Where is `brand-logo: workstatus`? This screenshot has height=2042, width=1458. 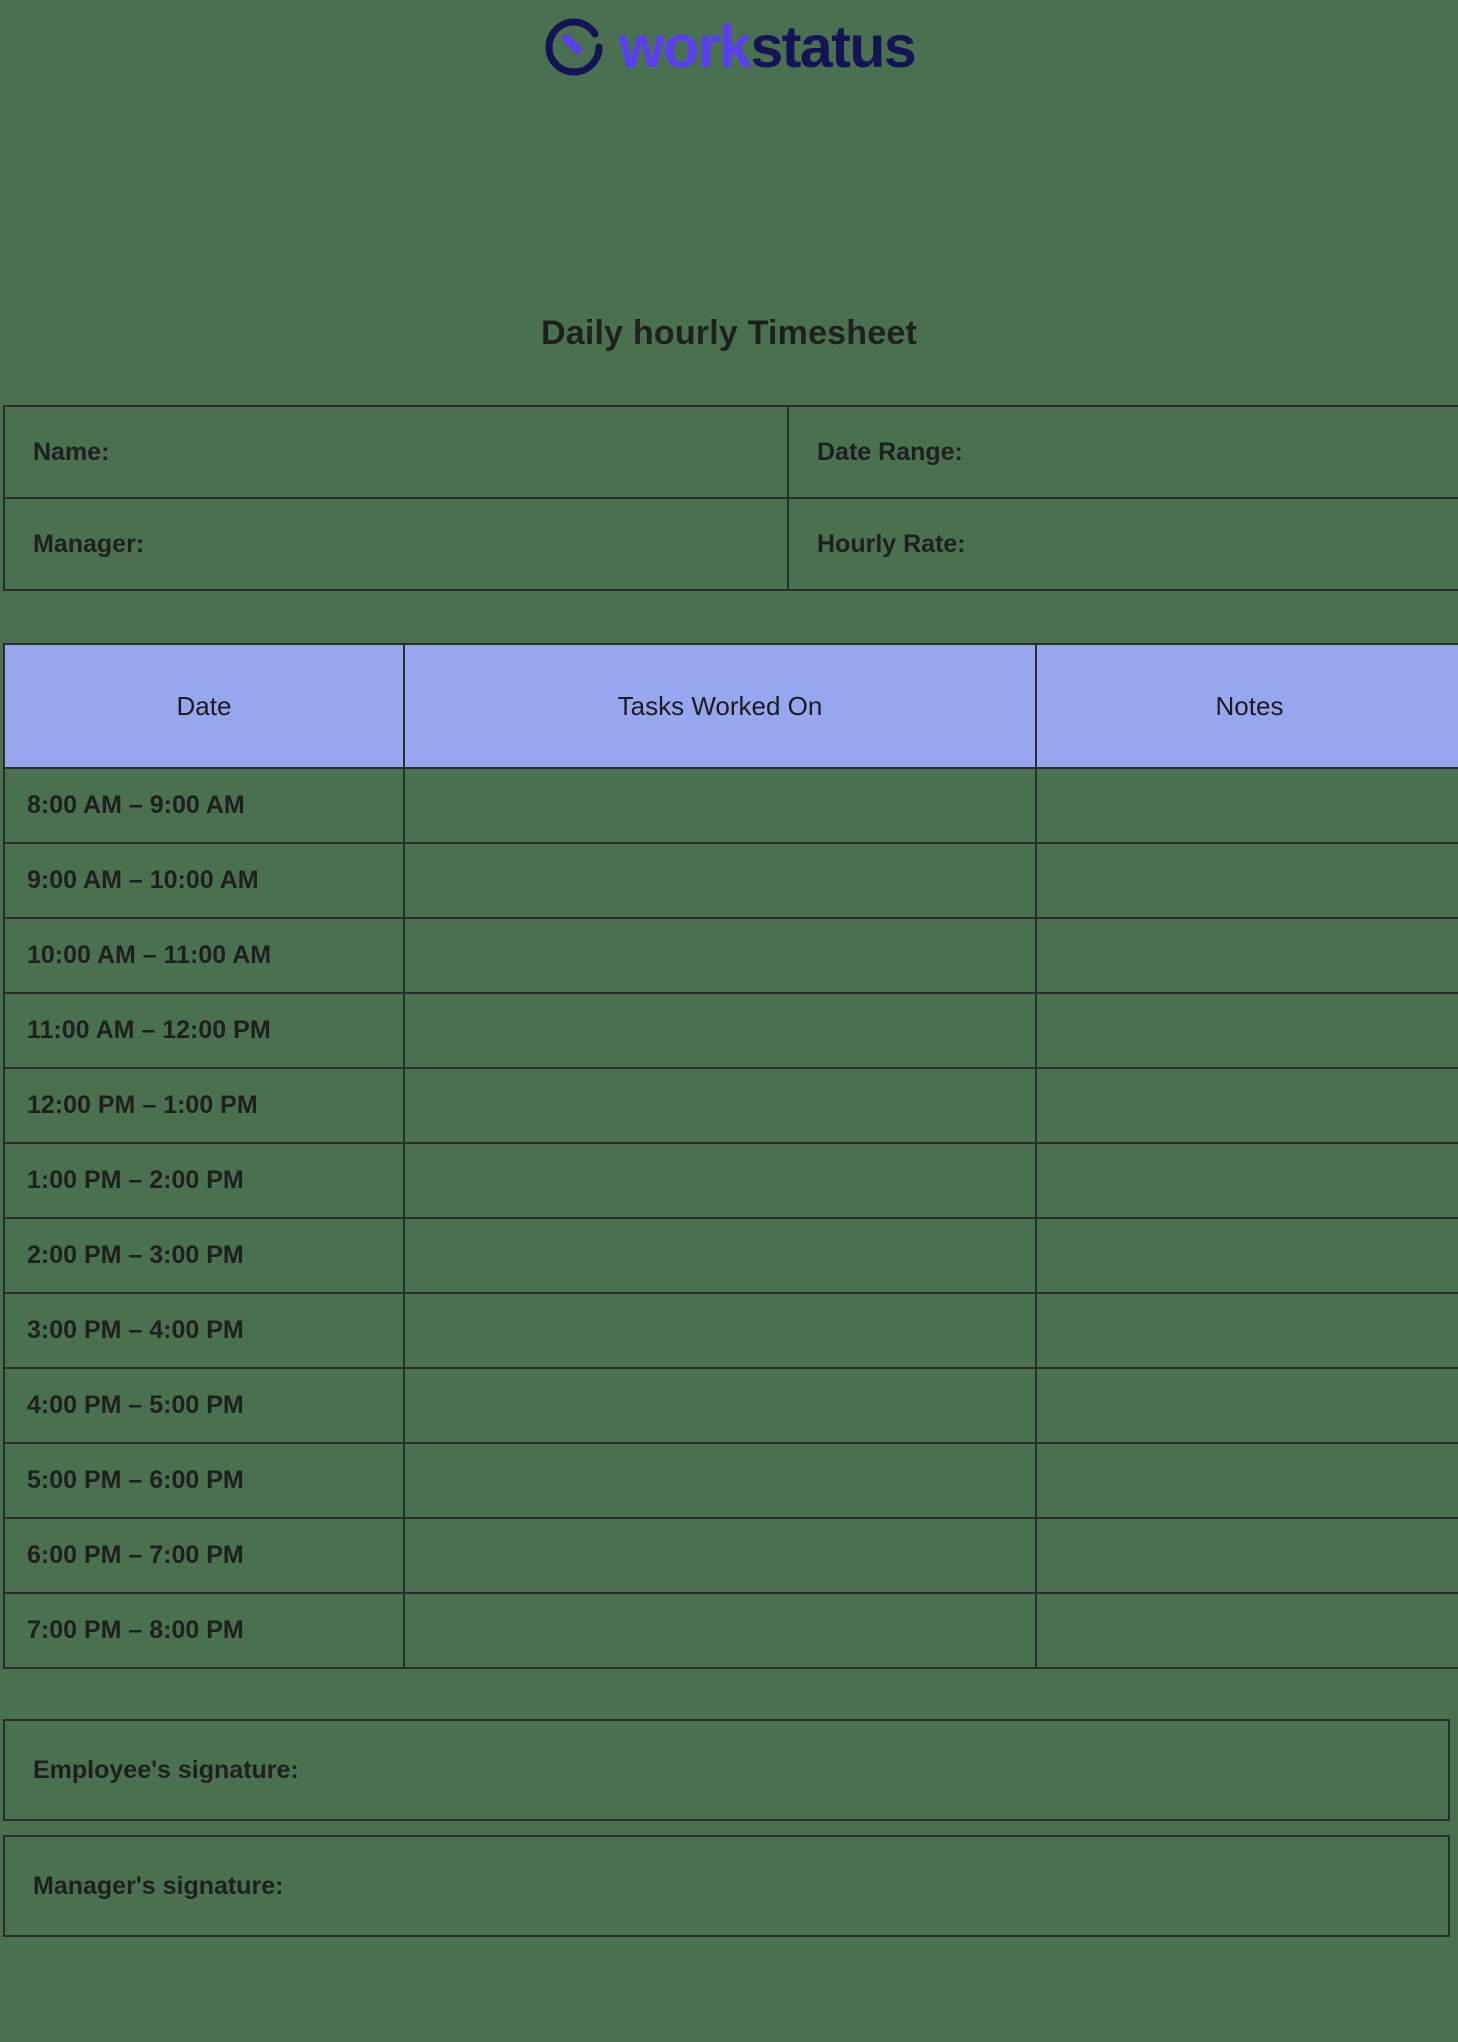
brand-logo: workstatus is located at coordinates (729, 43).